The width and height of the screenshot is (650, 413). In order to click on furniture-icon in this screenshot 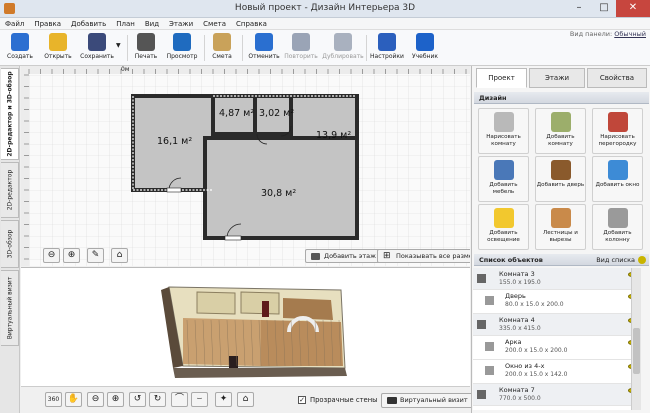, I will do `click(503, 170)`.